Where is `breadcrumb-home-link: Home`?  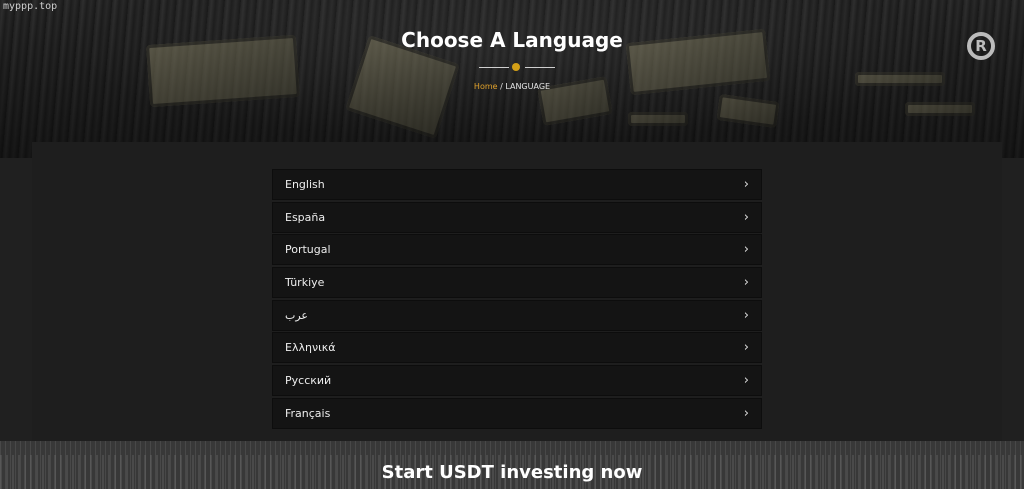
breadcrumb-home-link: Home is located at coordinates (486, 86).